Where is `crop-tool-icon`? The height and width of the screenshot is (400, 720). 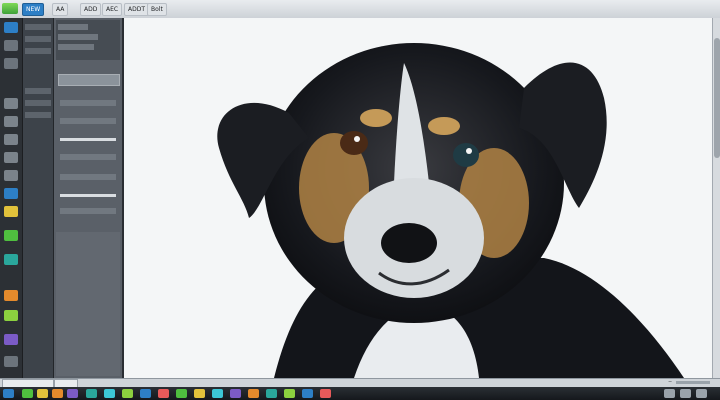 crop-tool-icon is located at coordinates (11, 139).